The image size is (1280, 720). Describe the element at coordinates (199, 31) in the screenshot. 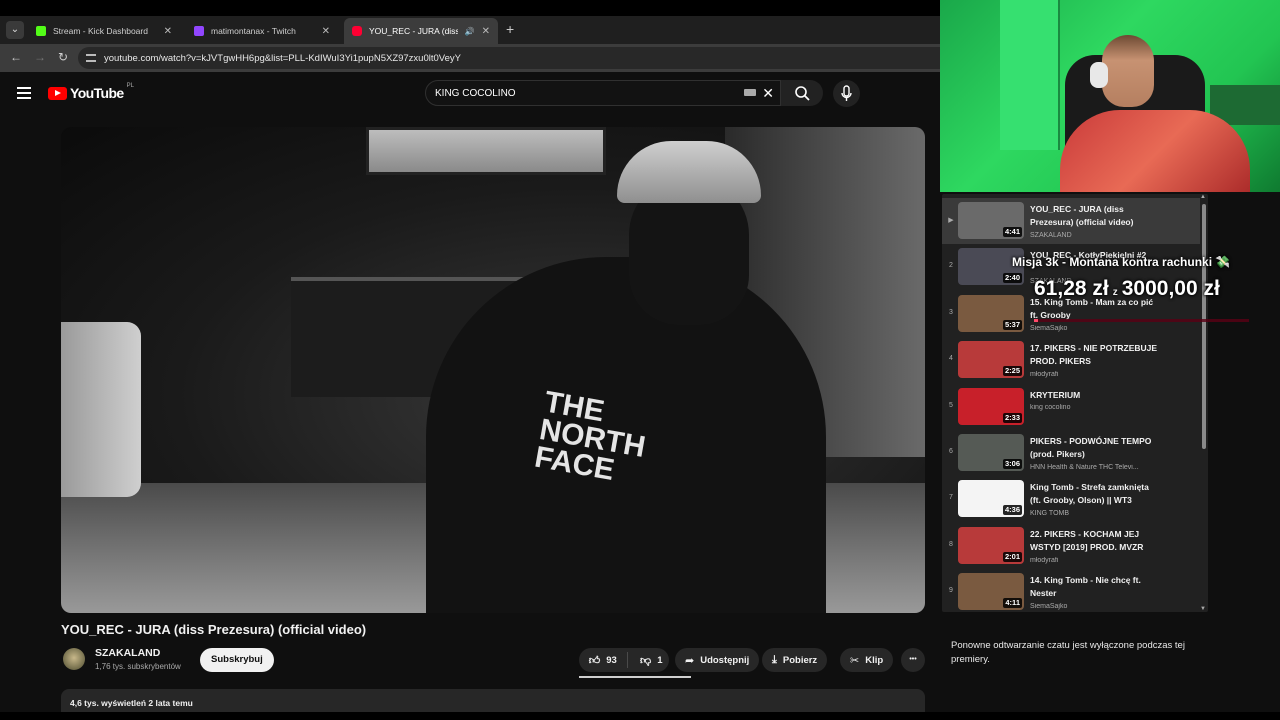

I see `twitch-favicon-icon` at that location.